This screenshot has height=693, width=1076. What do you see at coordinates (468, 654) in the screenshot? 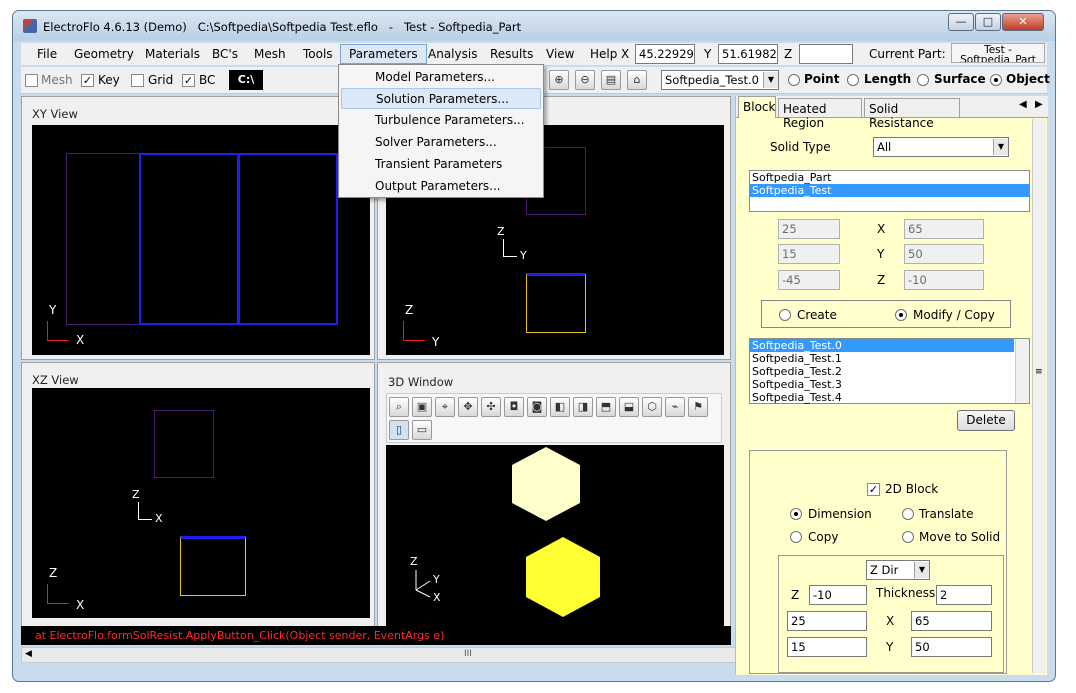
I see `scroll-grip: III` at bounding box center [468, 654].